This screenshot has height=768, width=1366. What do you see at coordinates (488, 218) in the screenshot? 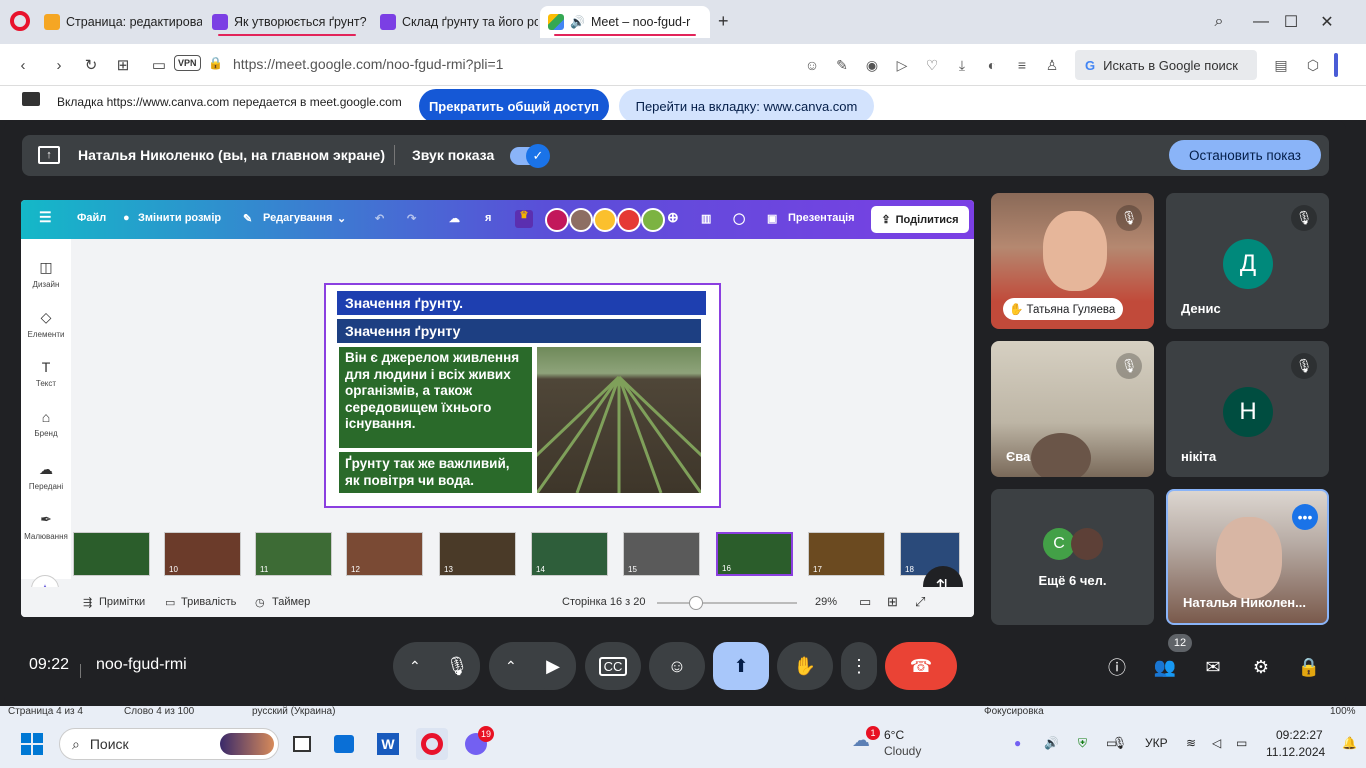
I see `user-initial: я` at bounding box center [488, 218].